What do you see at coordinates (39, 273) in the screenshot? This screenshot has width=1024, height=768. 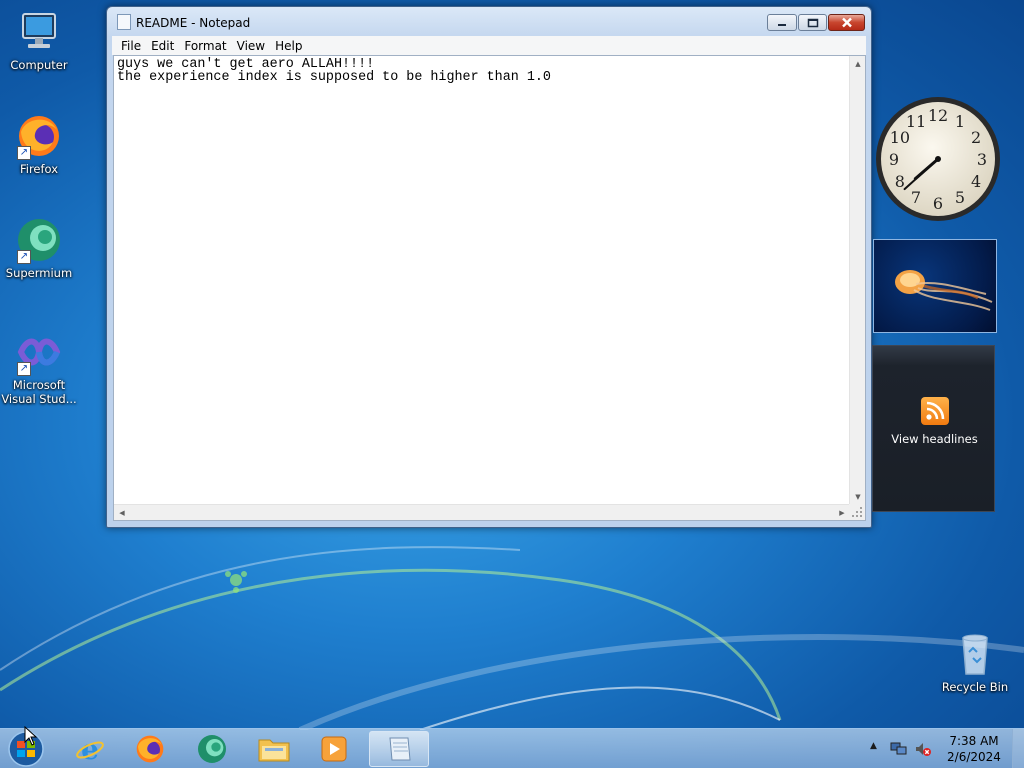 I see `desktop-icon-label: Supermium` at bounding box center [39, 273].